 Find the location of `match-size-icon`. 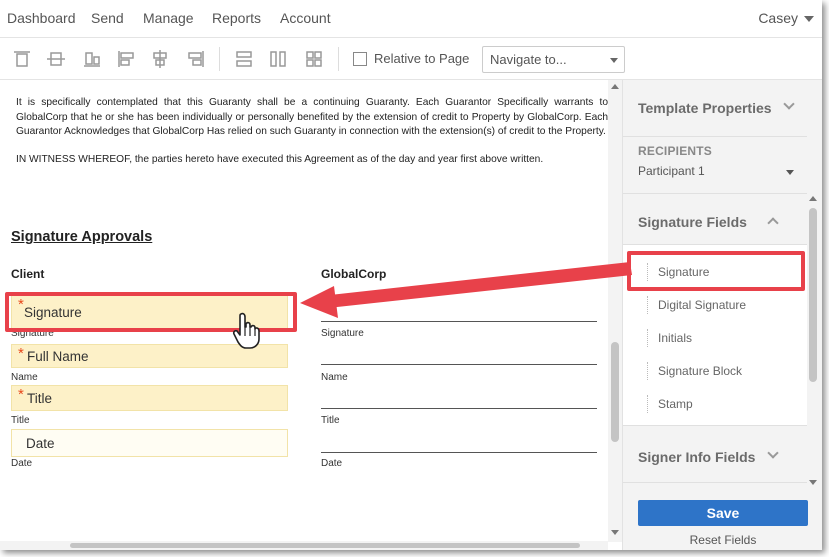

match-size-icon is located at coordinates (314, 59).